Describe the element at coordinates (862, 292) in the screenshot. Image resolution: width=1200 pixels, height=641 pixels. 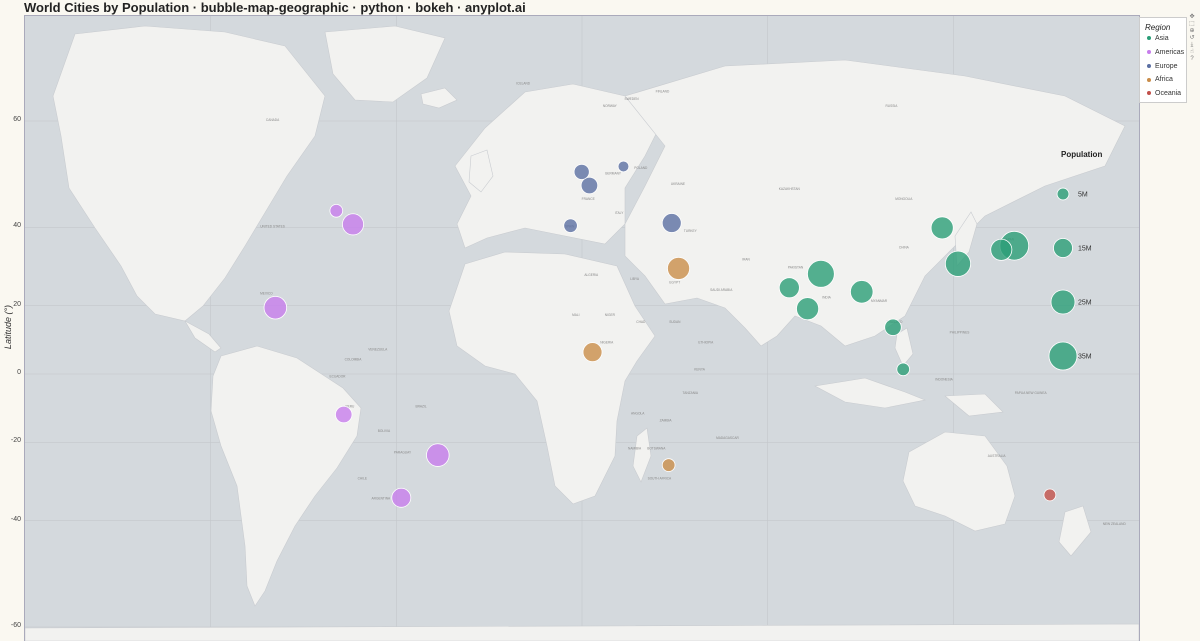
I see `city-bubble-dhaka` at that location.